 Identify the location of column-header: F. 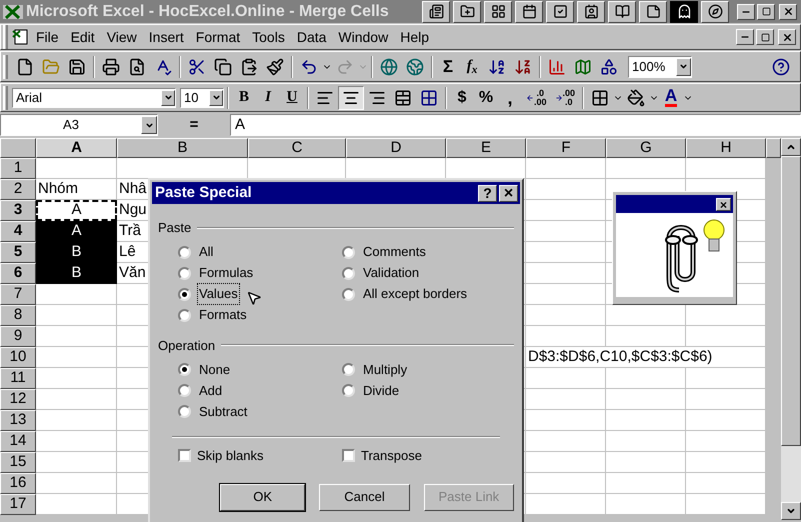
(566, 148).